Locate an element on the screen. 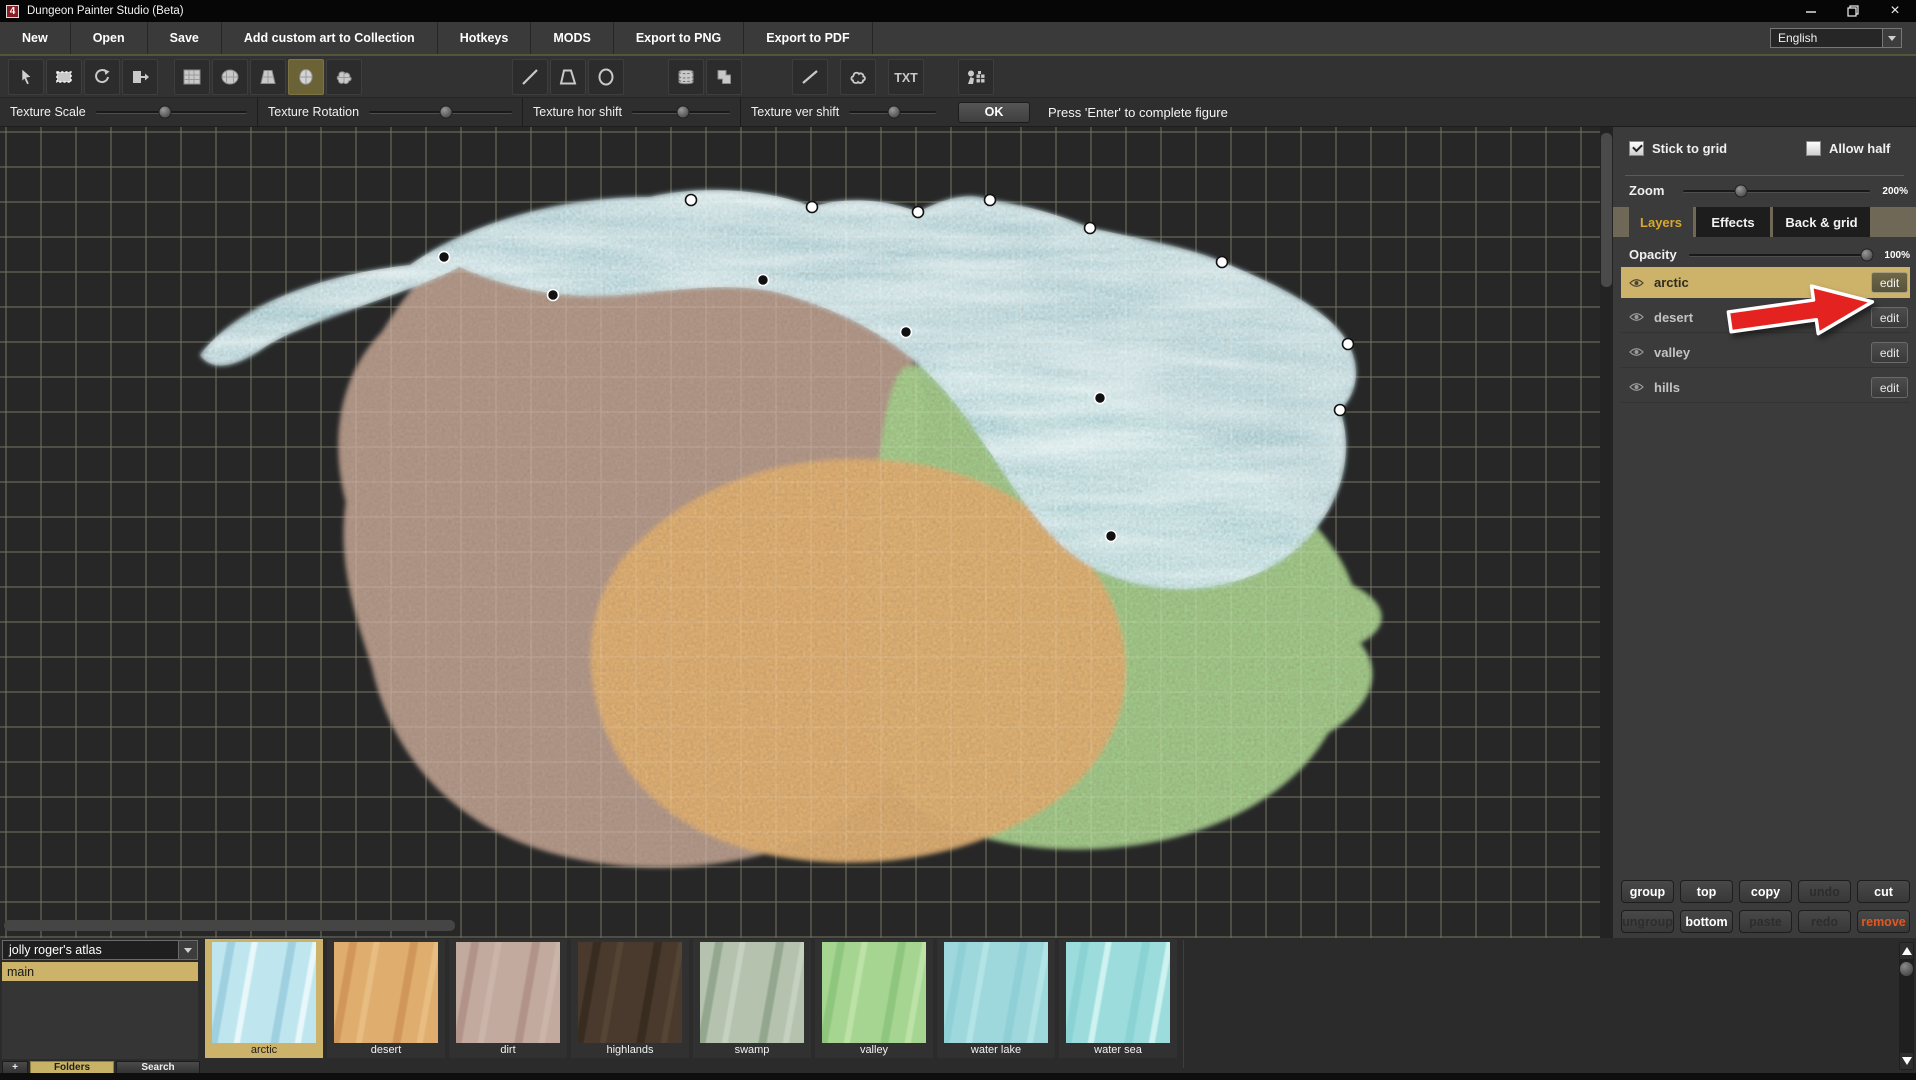 Image resolution: width=1916 pixels, height=1080 pixels. tab-back-and-grid: Back & grid is located at coordinates (1821, 222).